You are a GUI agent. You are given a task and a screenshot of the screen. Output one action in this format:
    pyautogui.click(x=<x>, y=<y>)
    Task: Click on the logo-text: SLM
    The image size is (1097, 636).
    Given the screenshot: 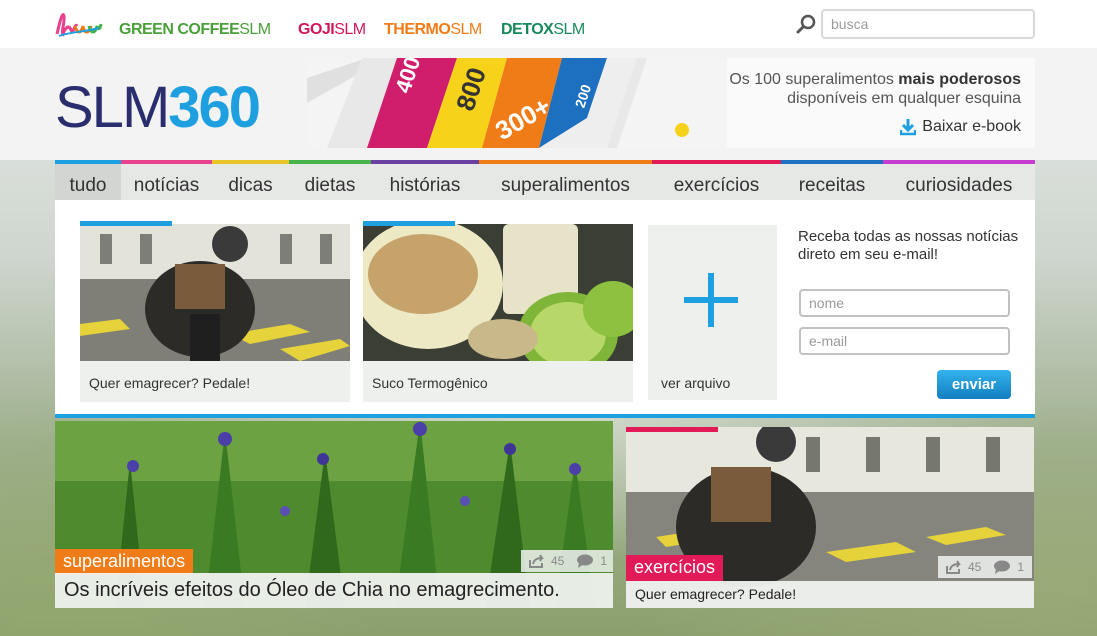 What is the action you would take?
    pyautogui.click(x=112, y=107)
    